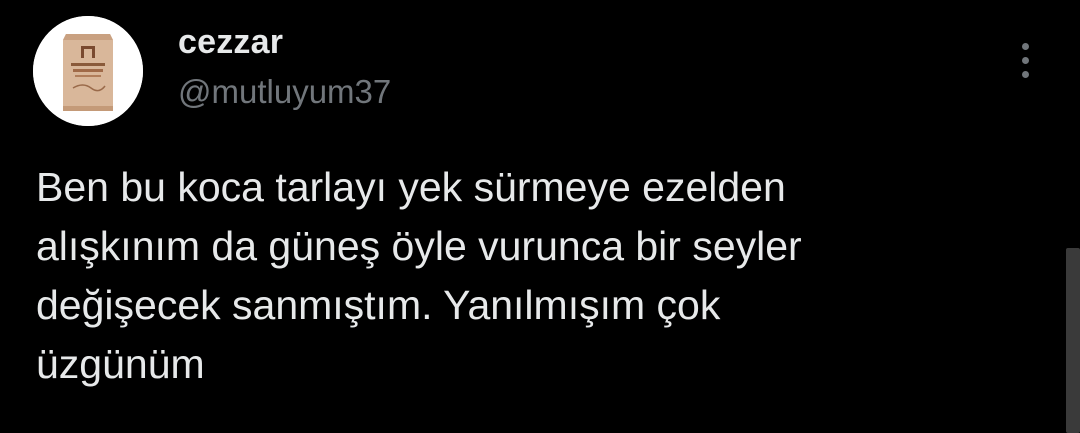 The width and height of the screenshot is (1080, 433). What do you see at coordinates (411, 187) in the screenshot?
I see `tweet-text-line: Ben bu koca tarlayı yek sürmeye ezelden` at bounding box center [411, 187].